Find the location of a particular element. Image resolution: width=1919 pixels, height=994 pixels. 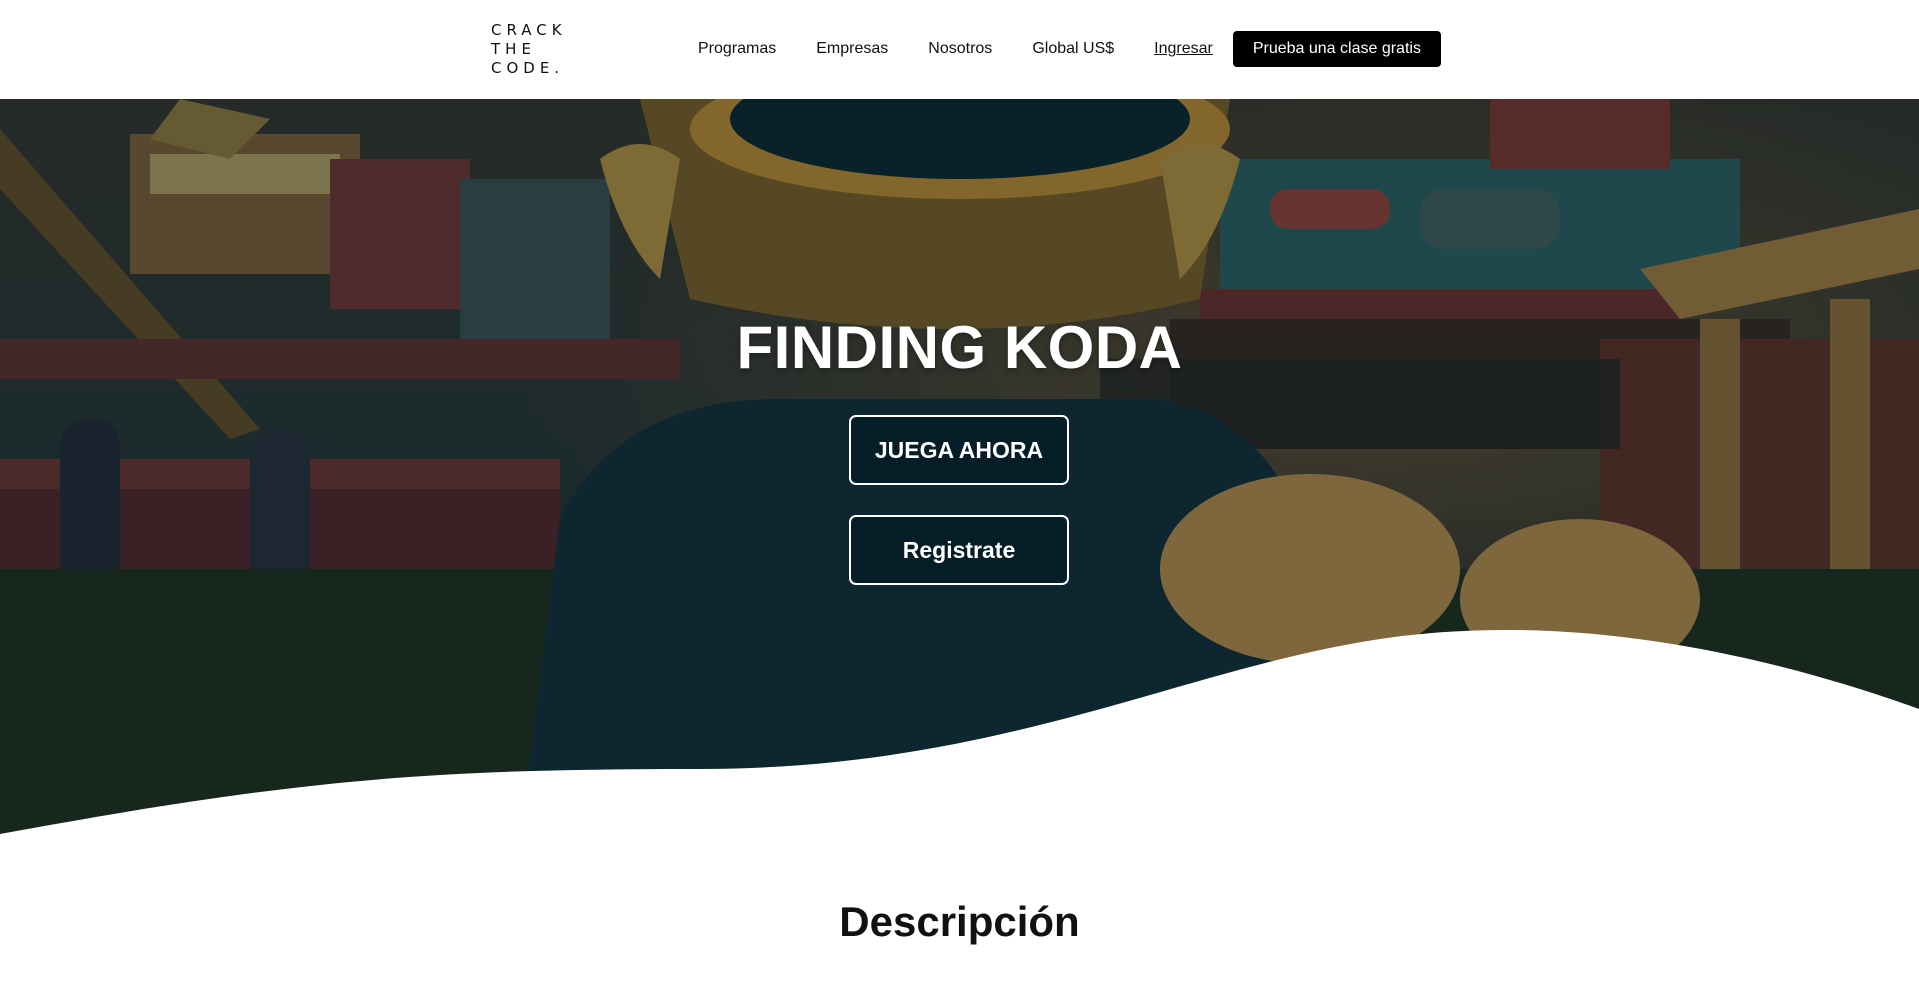

crack-the-code-logo: CRACK THE CODE. is located at coordinates (529, 49).